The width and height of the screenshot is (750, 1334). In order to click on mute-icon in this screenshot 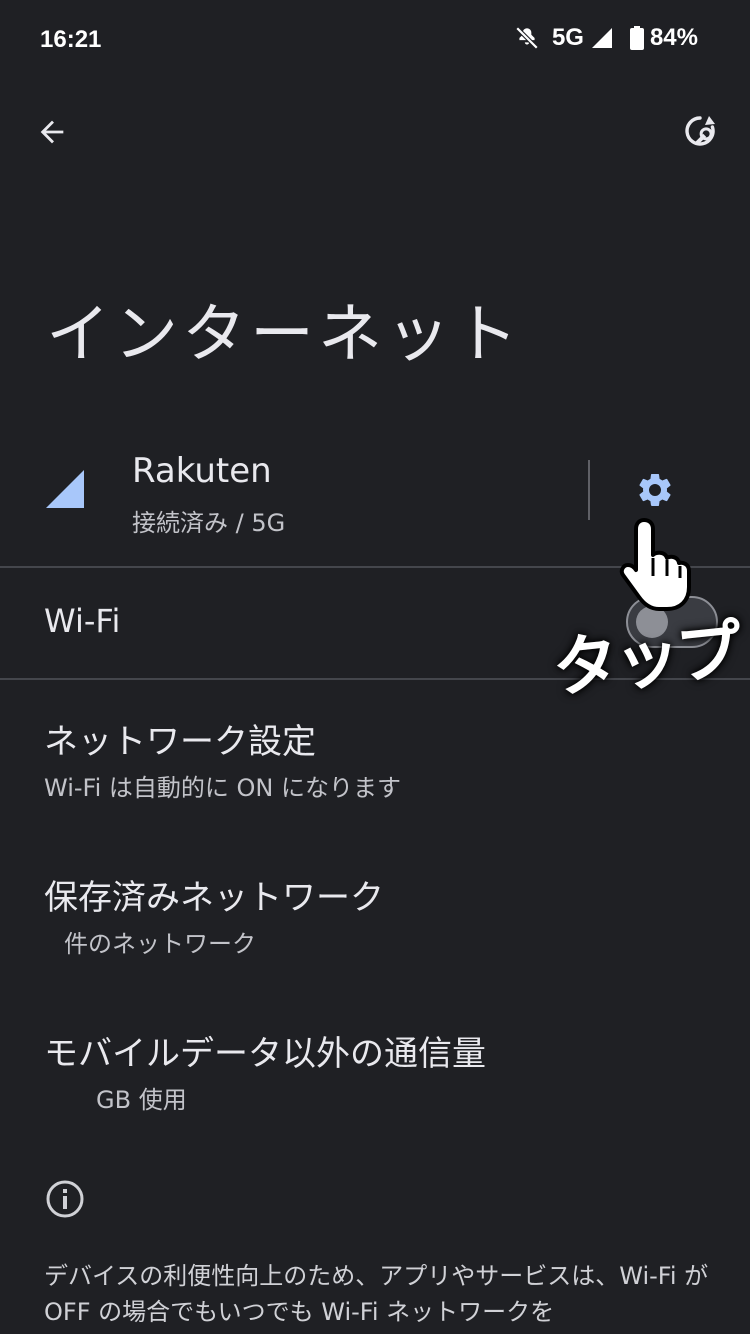, I will do `click(527, 38)`.